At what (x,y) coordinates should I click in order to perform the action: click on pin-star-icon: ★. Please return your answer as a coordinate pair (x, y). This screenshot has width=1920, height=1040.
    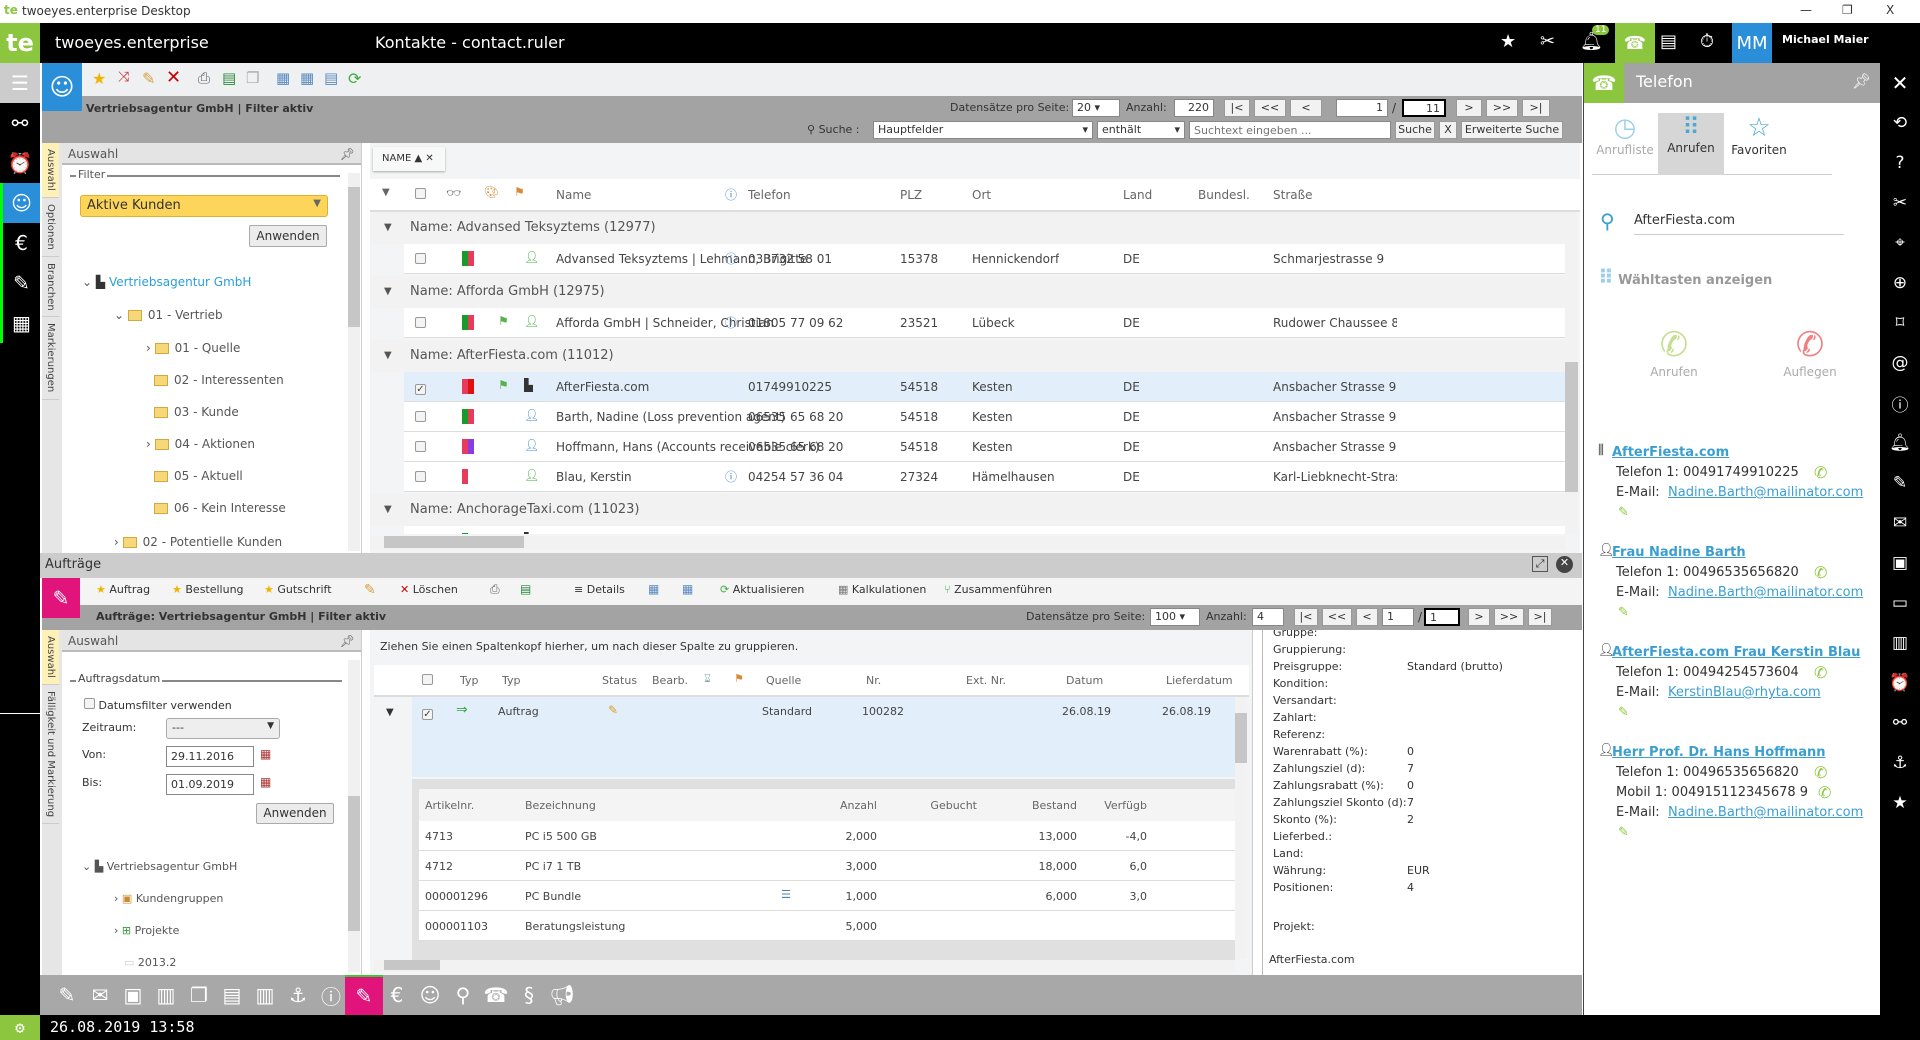
    Looking at the image, I should click on (1508, 41).